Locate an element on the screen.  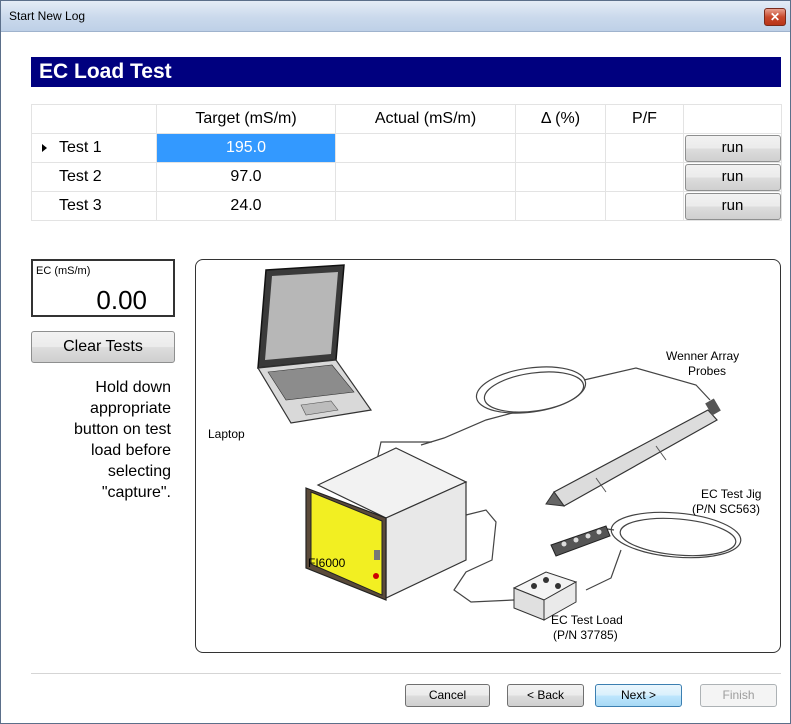
wenner-probe-icon is located at coordinates (633, 452).